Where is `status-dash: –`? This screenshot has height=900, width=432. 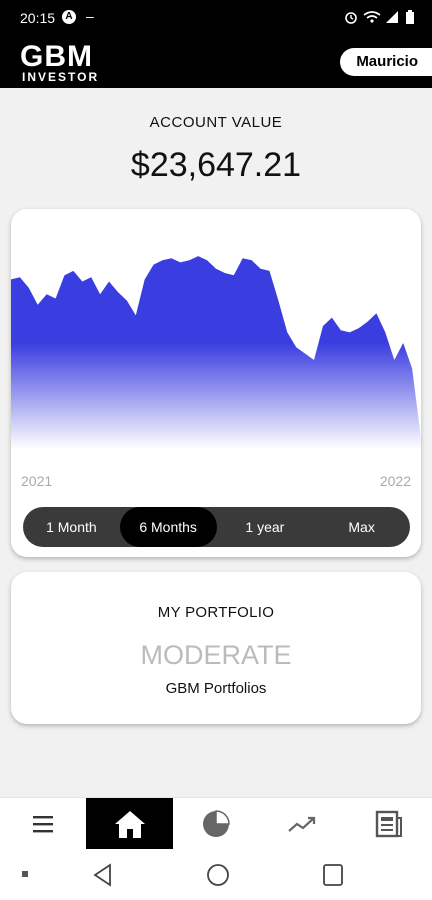
status-dash: – is located at coordinates (90, 16).